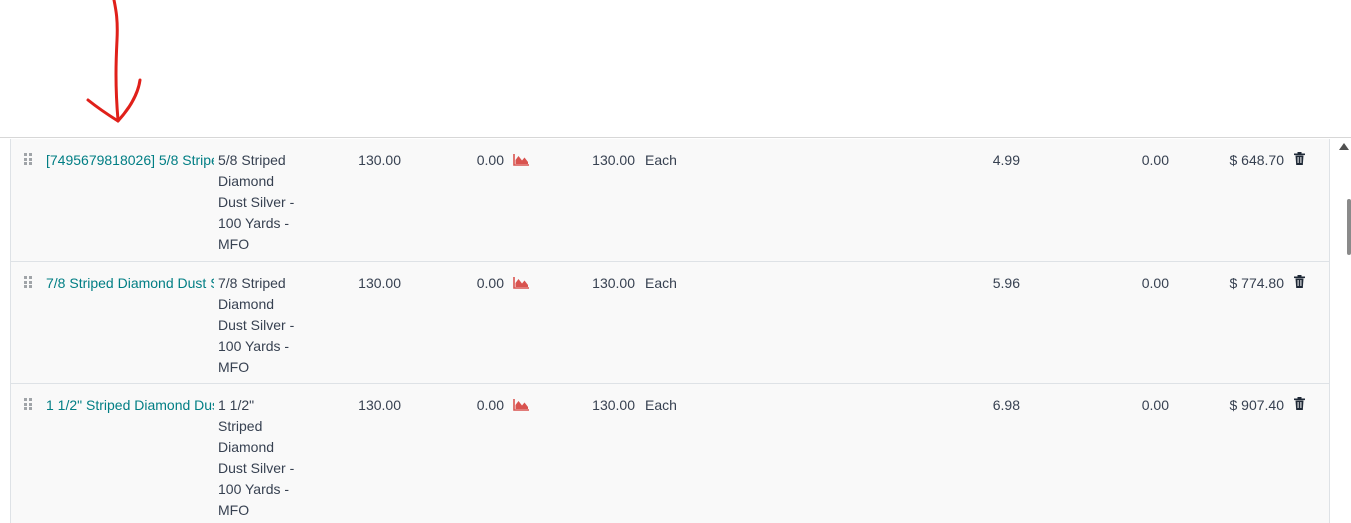 This screenshot has width=1351, height=523. Describe the element at coordinates (980, 405) in the screenshot. I see `unit-price-cell: 6.98` at that location.